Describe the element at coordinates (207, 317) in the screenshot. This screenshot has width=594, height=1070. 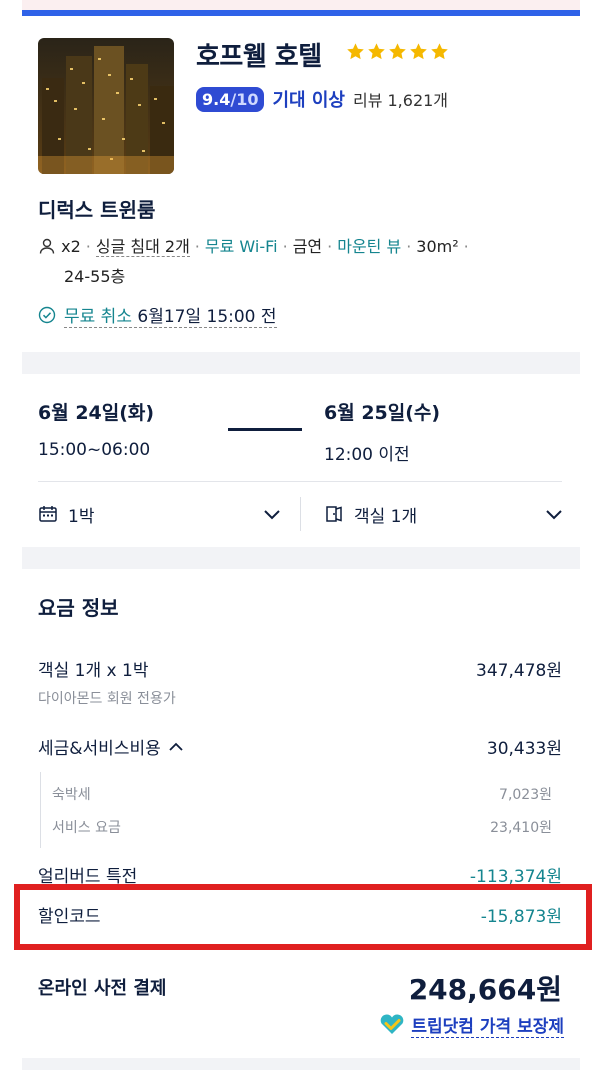
I see `cancel-deadline: 6월17일 15:00 전` at that location.